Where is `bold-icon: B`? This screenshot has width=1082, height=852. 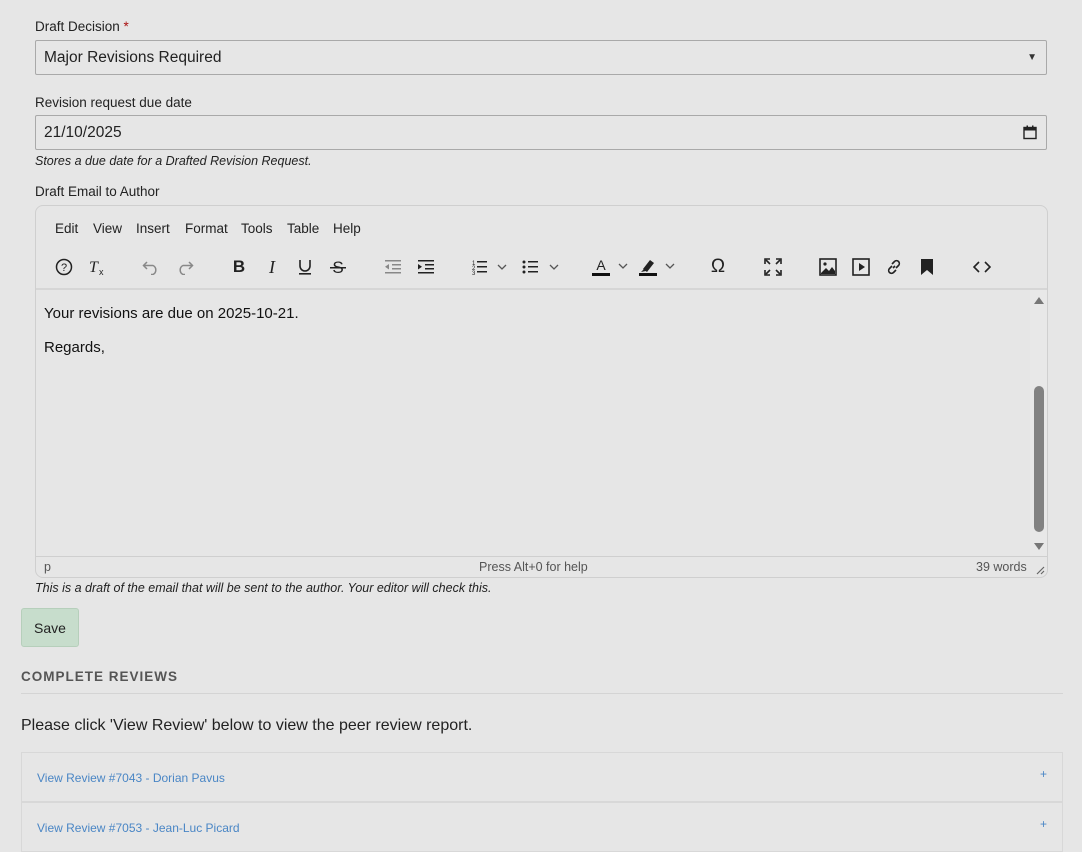 bold-icon: B is located at coordinates (239, 267).